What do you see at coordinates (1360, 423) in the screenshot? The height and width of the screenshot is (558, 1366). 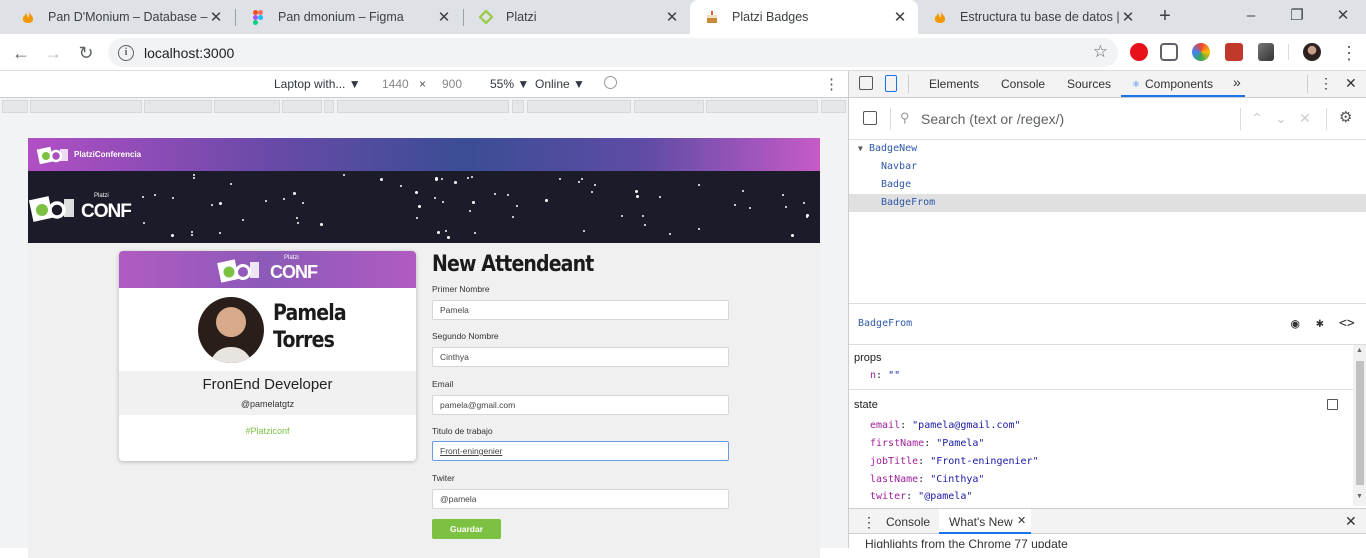 I see `scrollbar-thumb` at bounding box center [1360, 423].